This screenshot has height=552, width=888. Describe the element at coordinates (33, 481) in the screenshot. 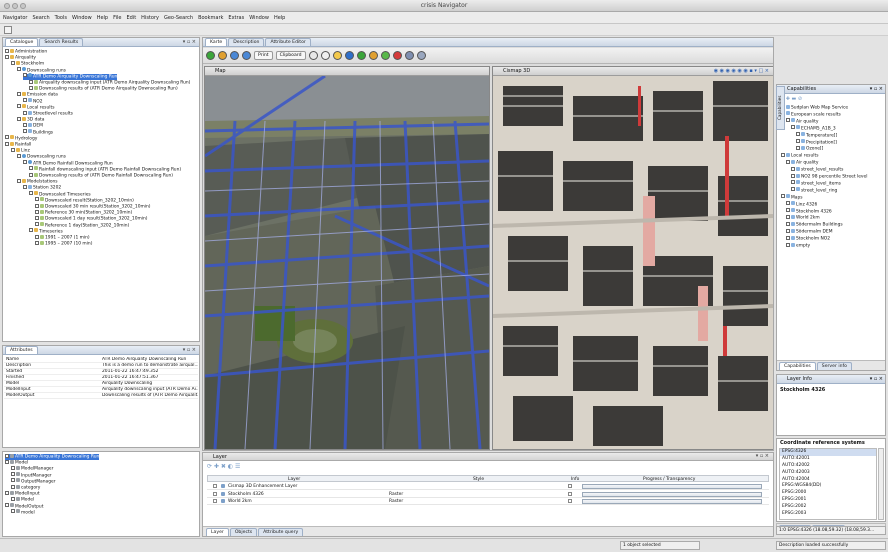

I see `model-tree-item: OutputManager` at that location.